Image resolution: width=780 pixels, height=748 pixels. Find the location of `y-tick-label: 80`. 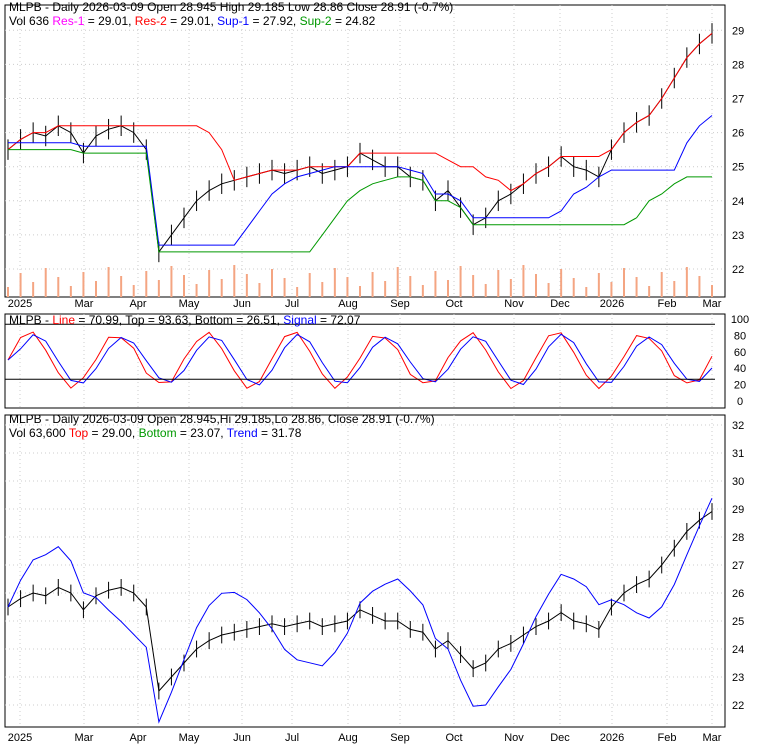

y-tick-label: 80 is located at coordinates (740, 336).